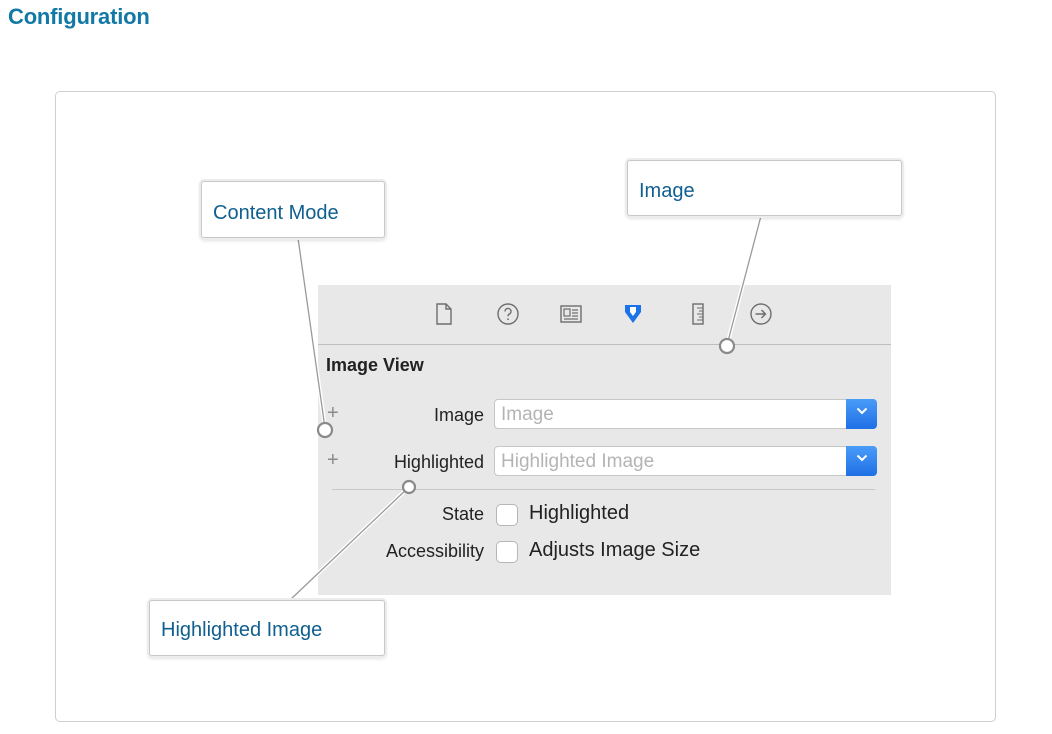  What do you see at coordinates (79, 16) in the screenshot?
I see `page-title: Configuration` at bounding box center [79, 16].